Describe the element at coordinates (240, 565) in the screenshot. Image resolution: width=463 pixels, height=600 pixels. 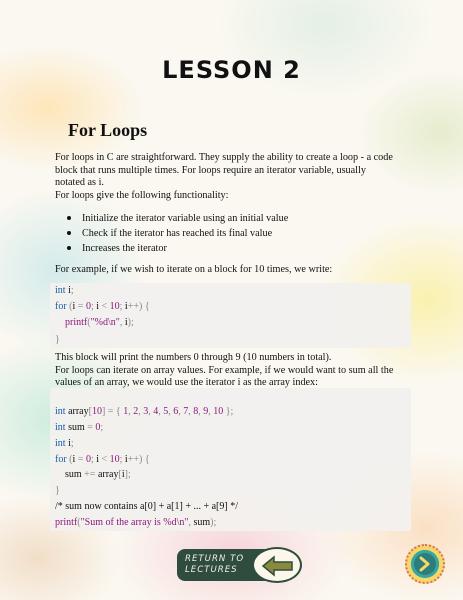
I see `return-to-lectures-button: RETURN TO LECTURES` at that location.